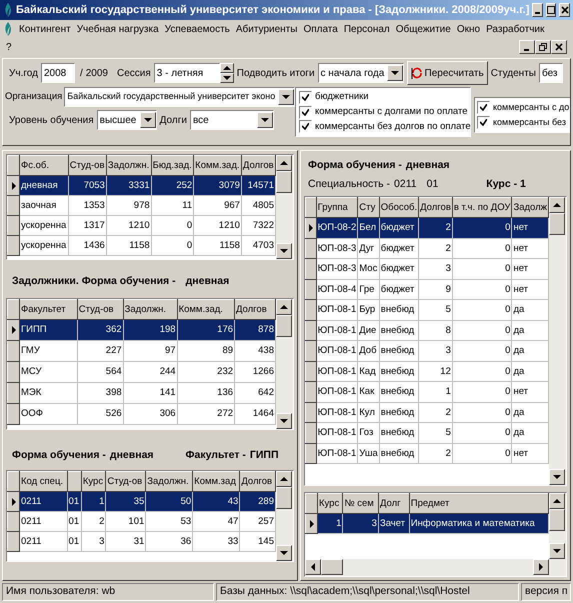  What do you see at coordinates (367, 29) in the screenshot?
I see `menu-item: Персонал` at bounding box center [367, 29].